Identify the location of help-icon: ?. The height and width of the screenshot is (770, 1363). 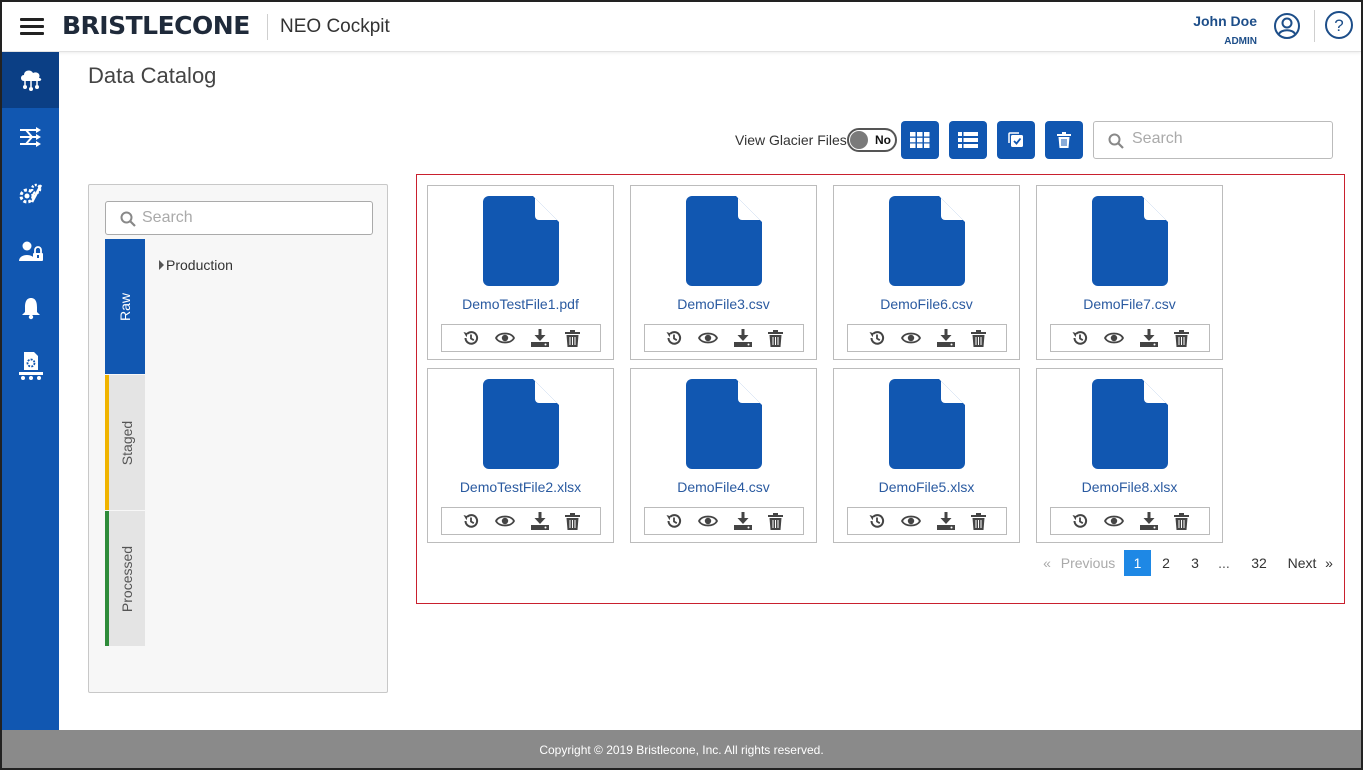
(1339, 25).